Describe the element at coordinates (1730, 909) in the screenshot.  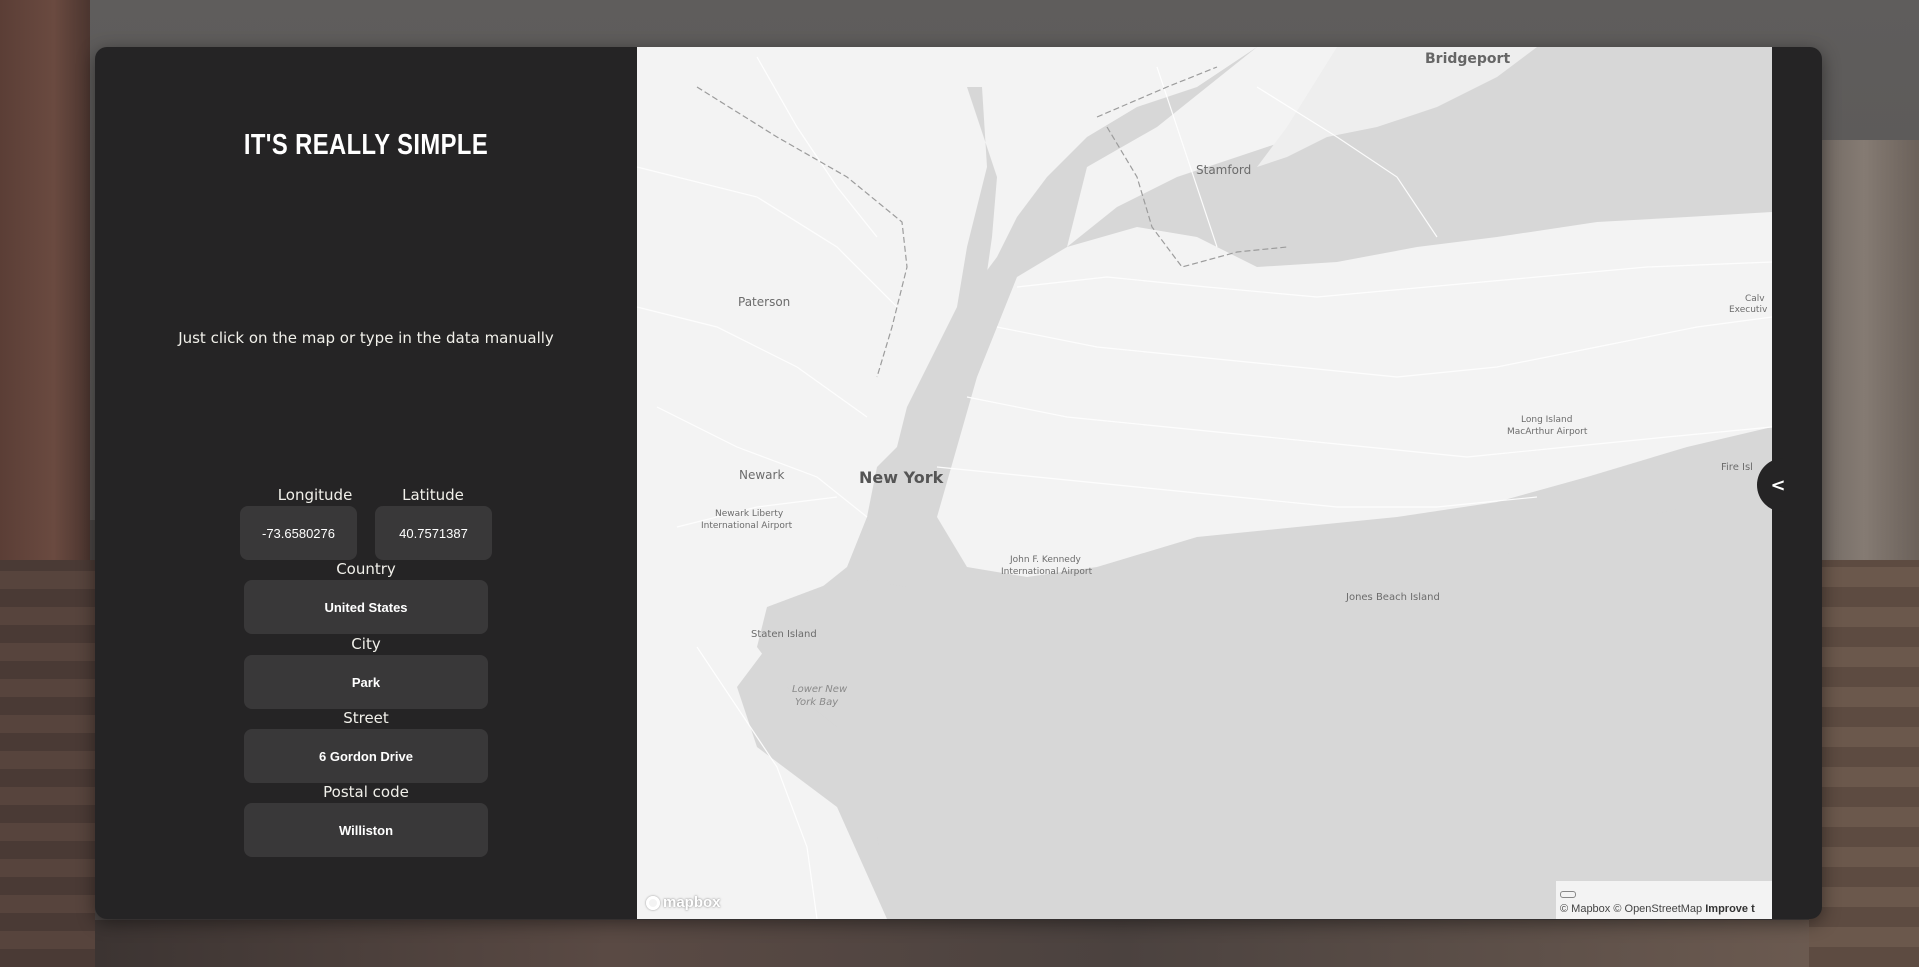
I see `improve-map-link: Improve t` at that location.